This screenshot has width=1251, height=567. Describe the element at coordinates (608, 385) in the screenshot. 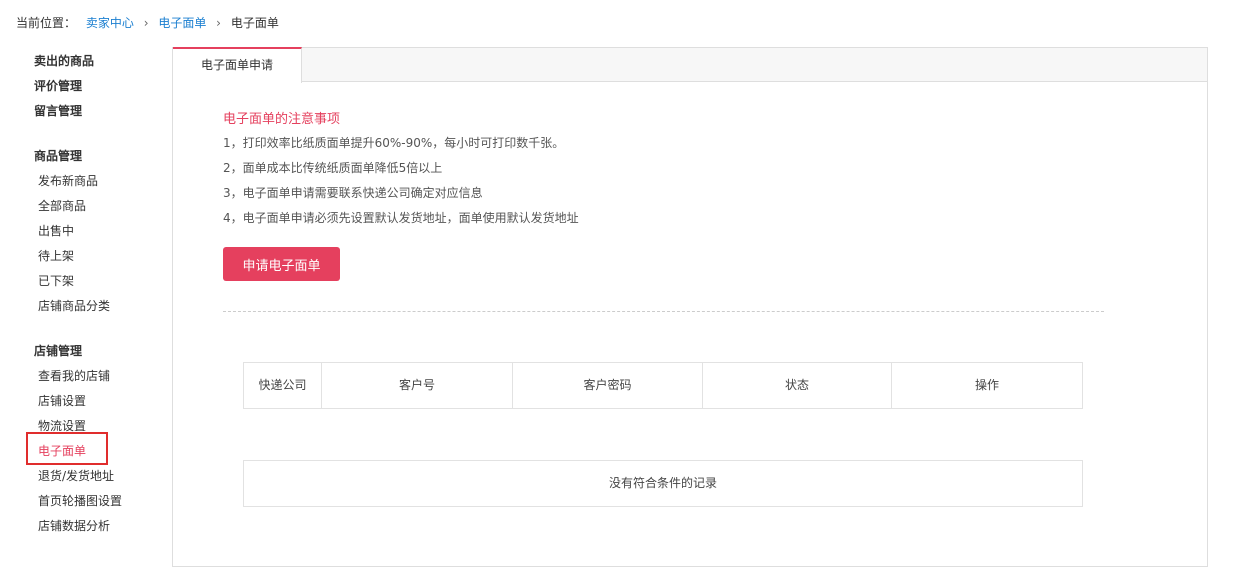

I see `column-header-customer-password: 客户密码` at that location.